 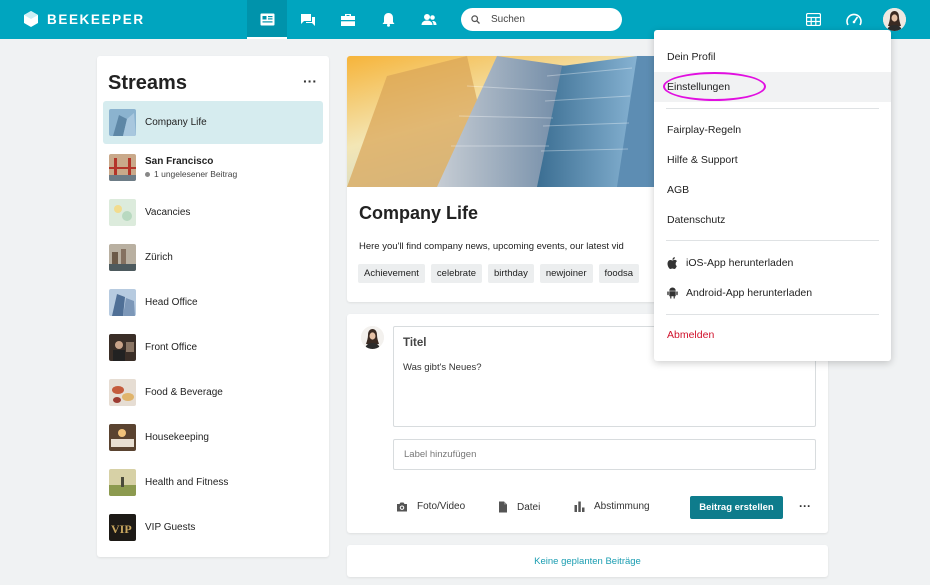 I want to click on people-icon, so click(x=429, y=19).